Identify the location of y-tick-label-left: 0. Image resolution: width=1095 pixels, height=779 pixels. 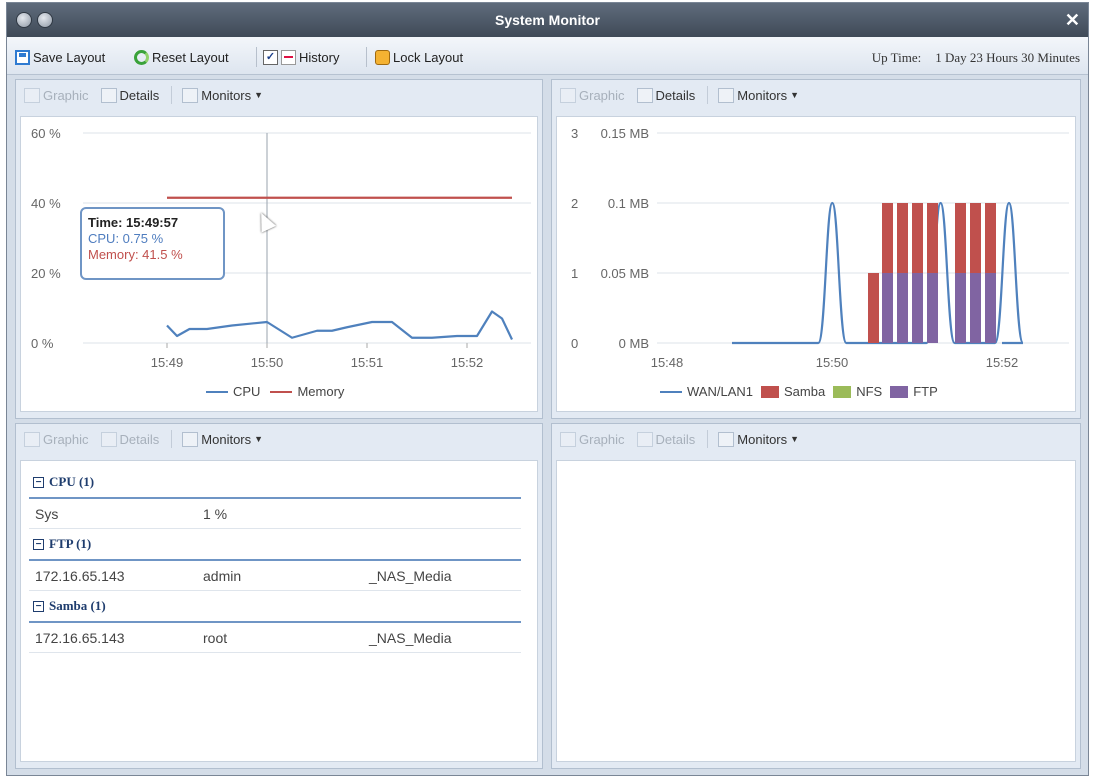
(574, 343).